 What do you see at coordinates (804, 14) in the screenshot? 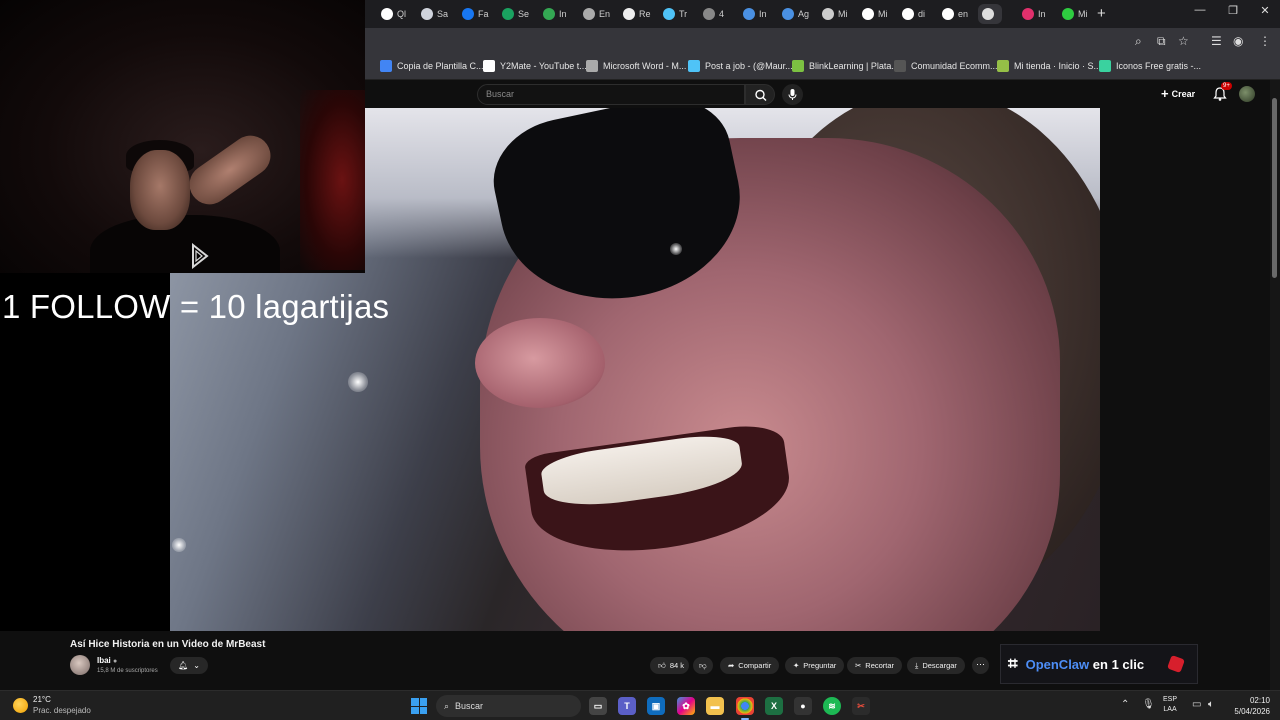
I see `tab-title: Ag` at bounding box center [804, 14].